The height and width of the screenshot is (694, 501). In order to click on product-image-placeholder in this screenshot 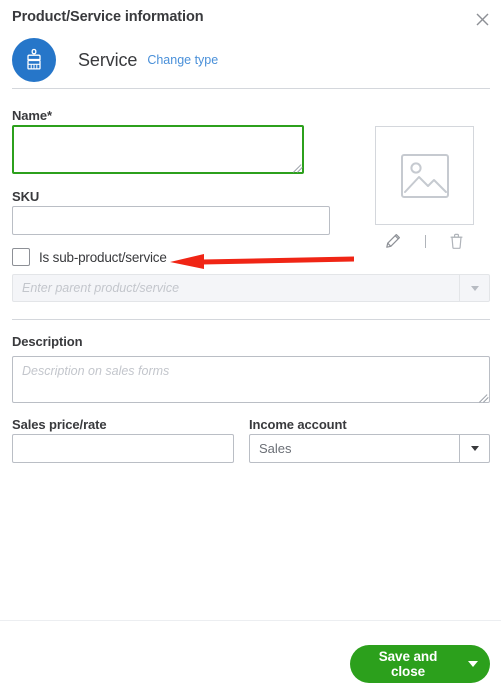, I will do `click(424, 175)`.